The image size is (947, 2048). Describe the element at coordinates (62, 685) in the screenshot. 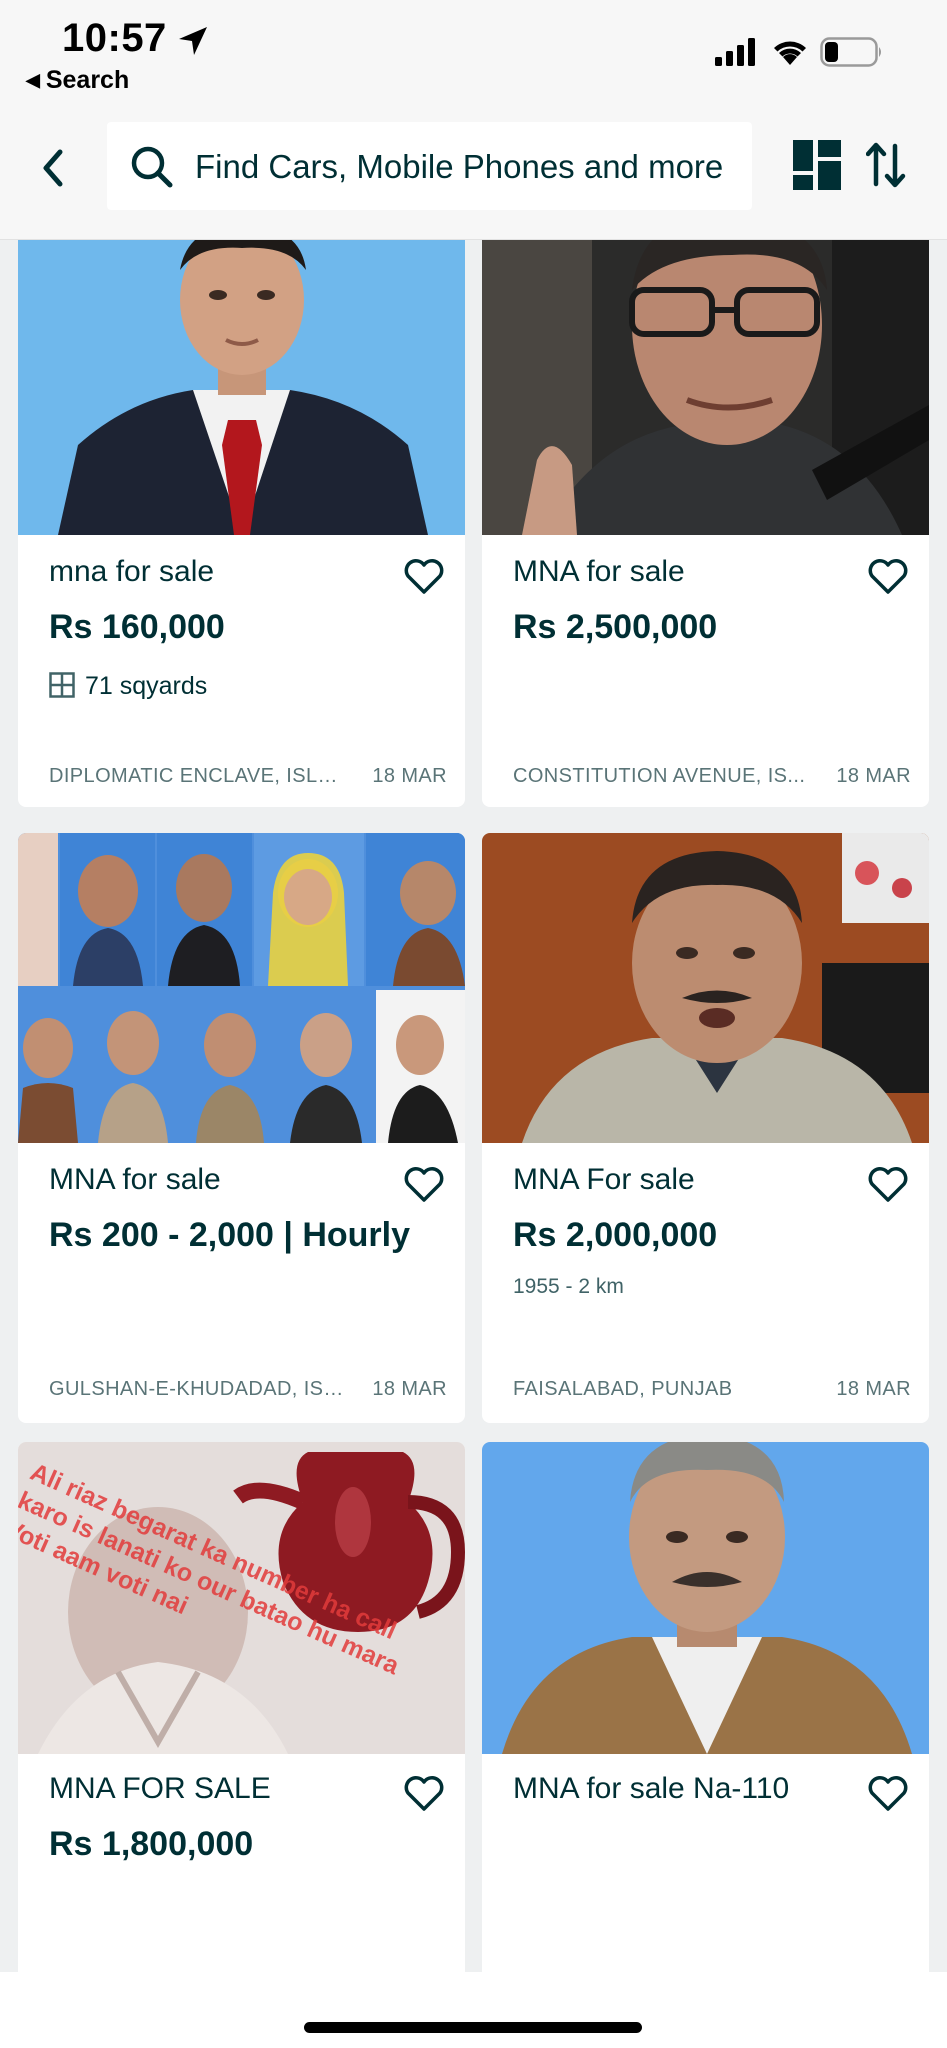

I see `area-grid-icon` at that location.